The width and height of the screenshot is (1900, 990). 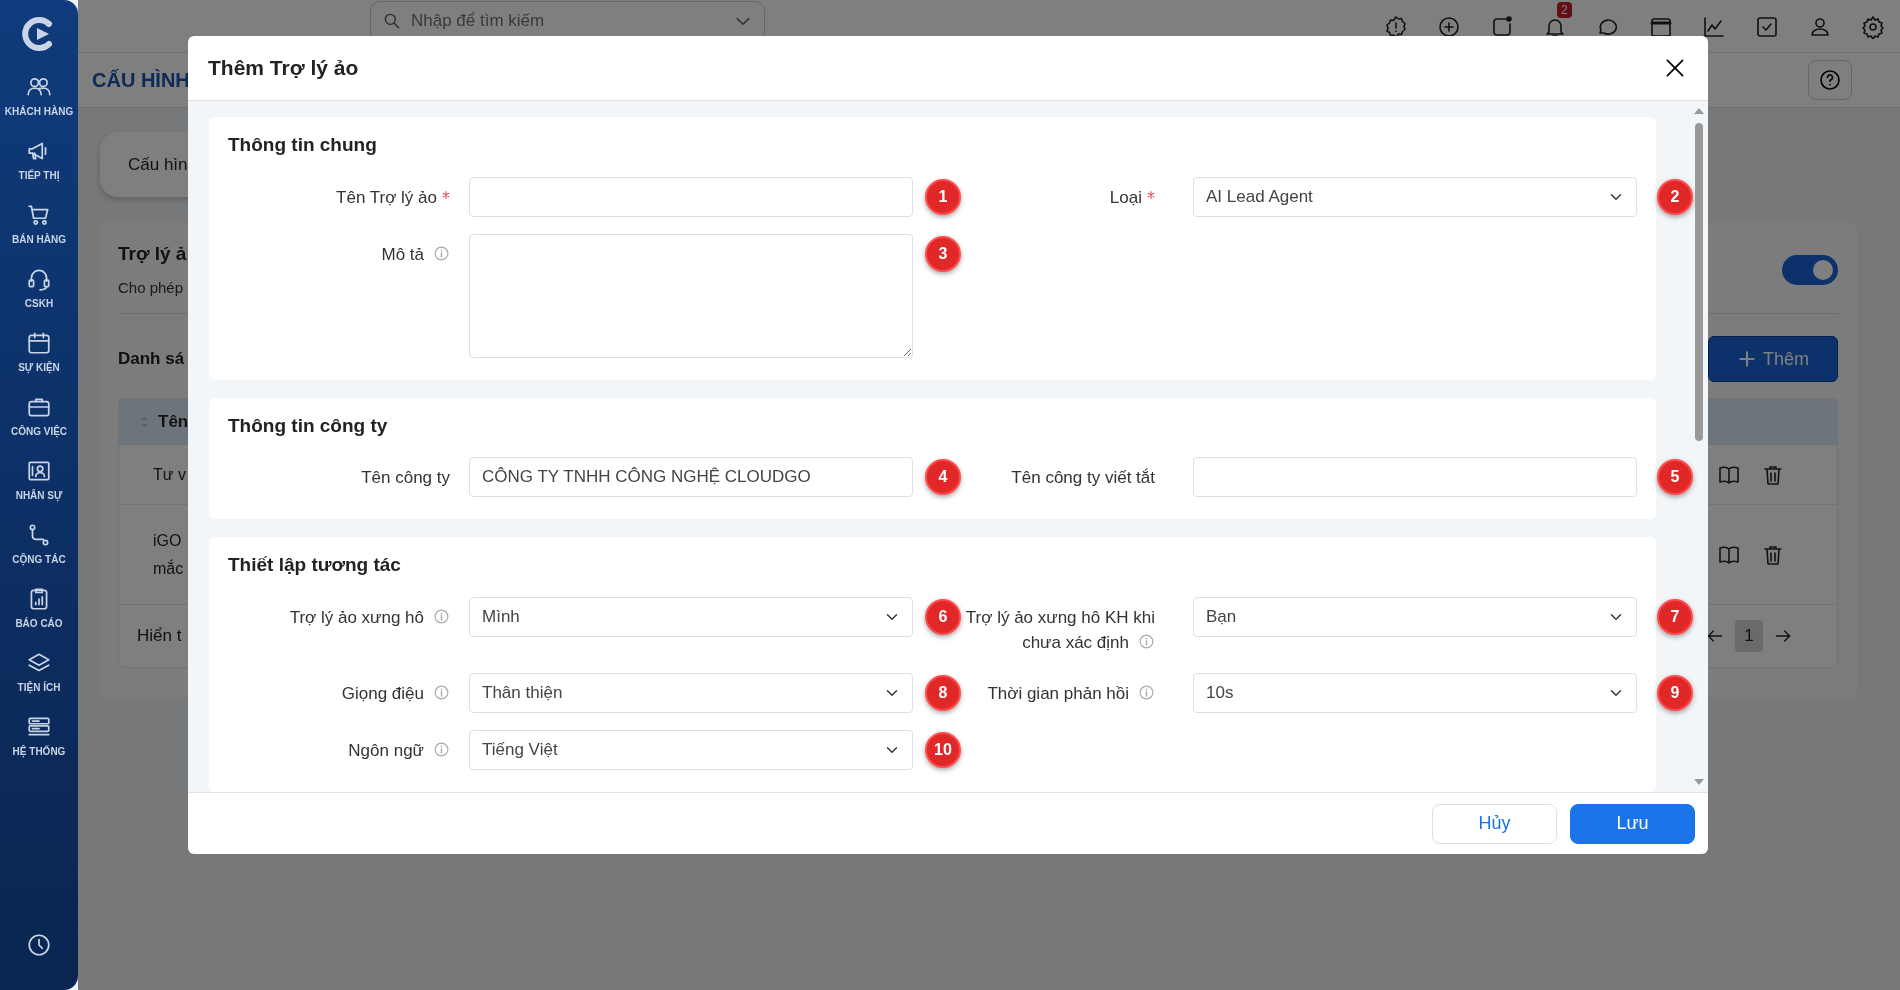 I want to click on column-header: Tên, so click(x=173, y=421).